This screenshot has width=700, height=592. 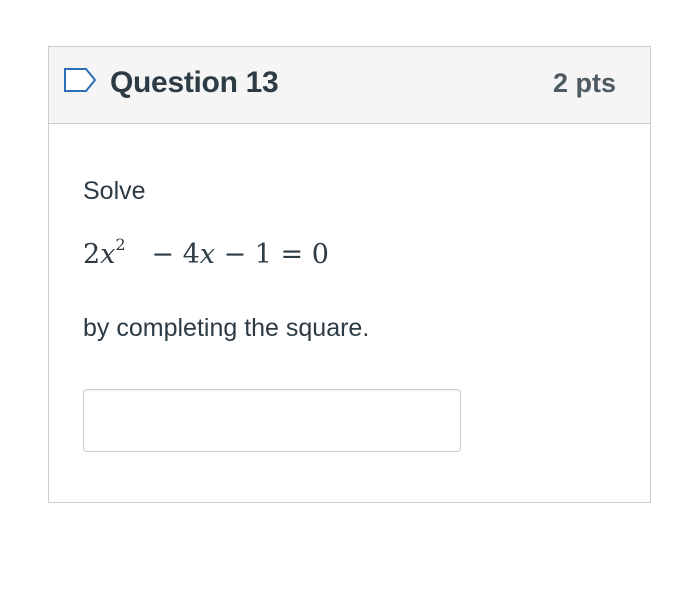 I want to click on equation-variable: x, so click(x=108, y=254).